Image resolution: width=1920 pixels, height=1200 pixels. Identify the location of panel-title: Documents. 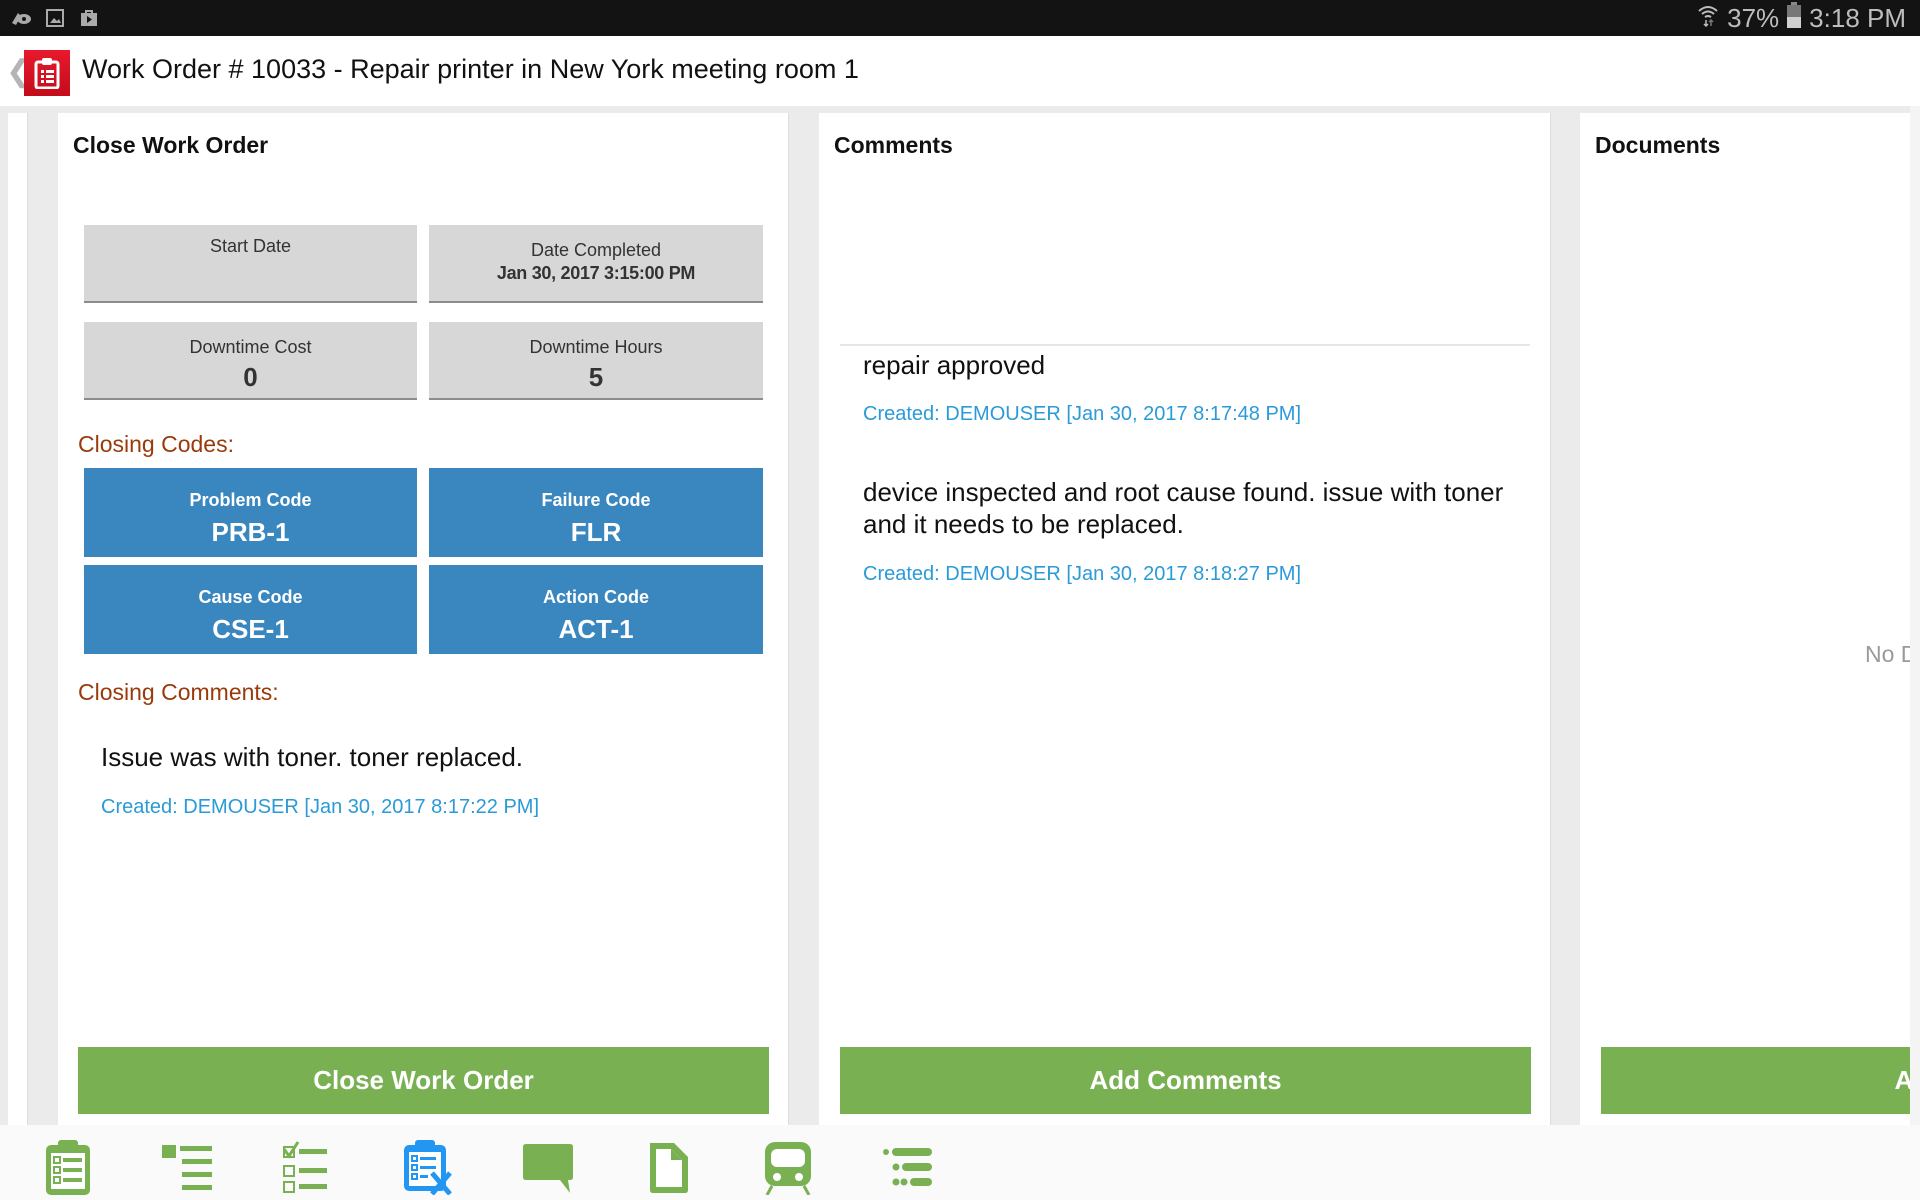
(1658, 145).